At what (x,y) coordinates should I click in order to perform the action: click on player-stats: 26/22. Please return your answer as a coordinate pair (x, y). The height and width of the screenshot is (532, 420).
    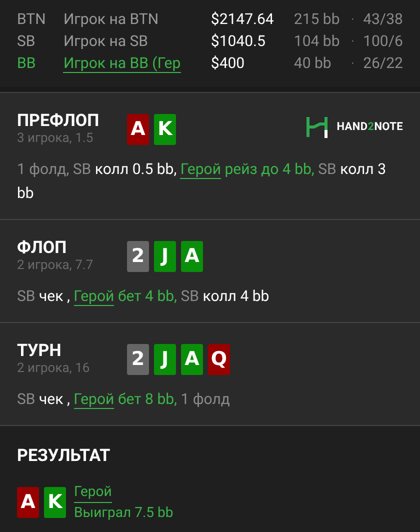
    Looking at the image, I should click on (383, 63).